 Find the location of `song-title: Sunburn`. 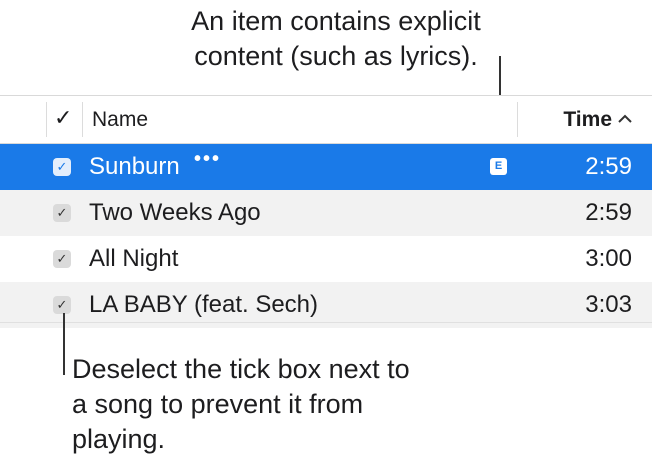

song-title: Sunburn is located at coordinates (134, 166).